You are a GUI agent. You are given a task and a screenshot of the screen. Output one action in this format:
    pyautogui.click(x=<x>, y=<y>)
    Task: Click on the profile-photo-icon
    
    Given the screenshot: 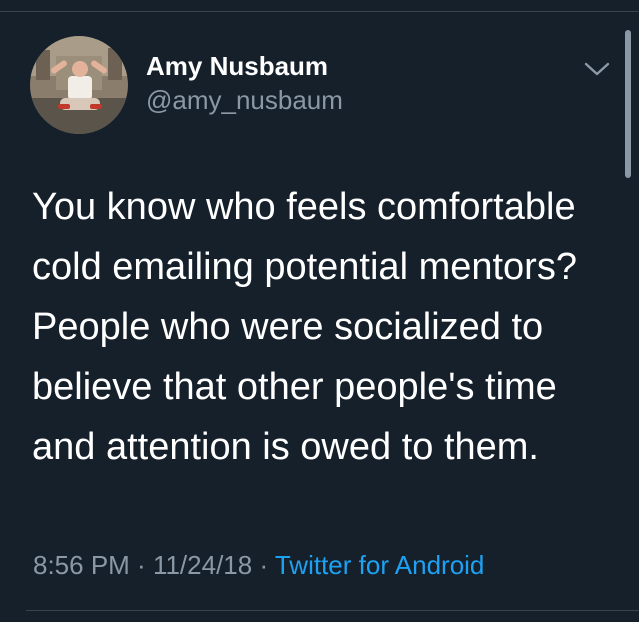 What is the action you would take?
    pyautogui.click(x=79, y=85)
    